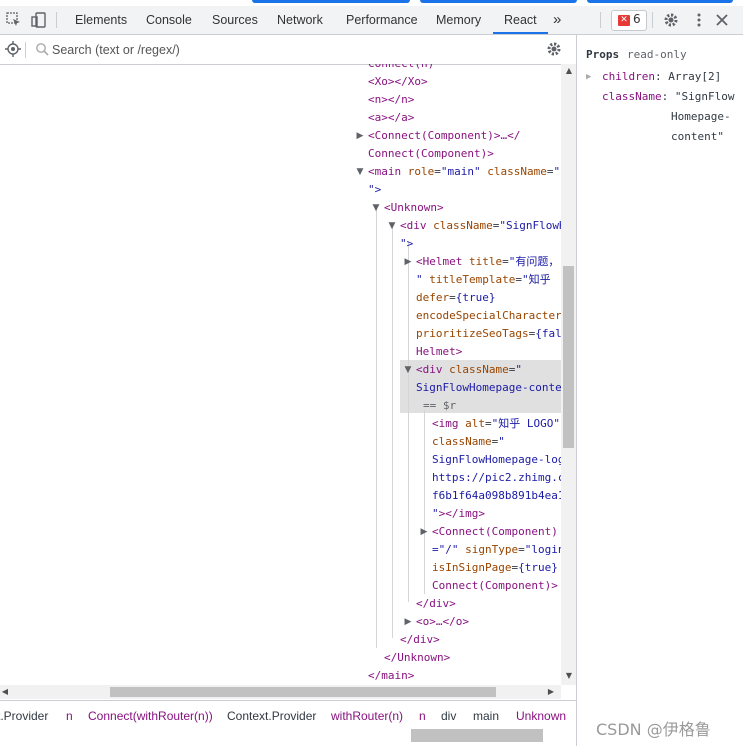  What do you see at coordinates (391, 100) in the screenshot?
I see `tree-node-n: <n></n>` at bounding box center [391, 100].